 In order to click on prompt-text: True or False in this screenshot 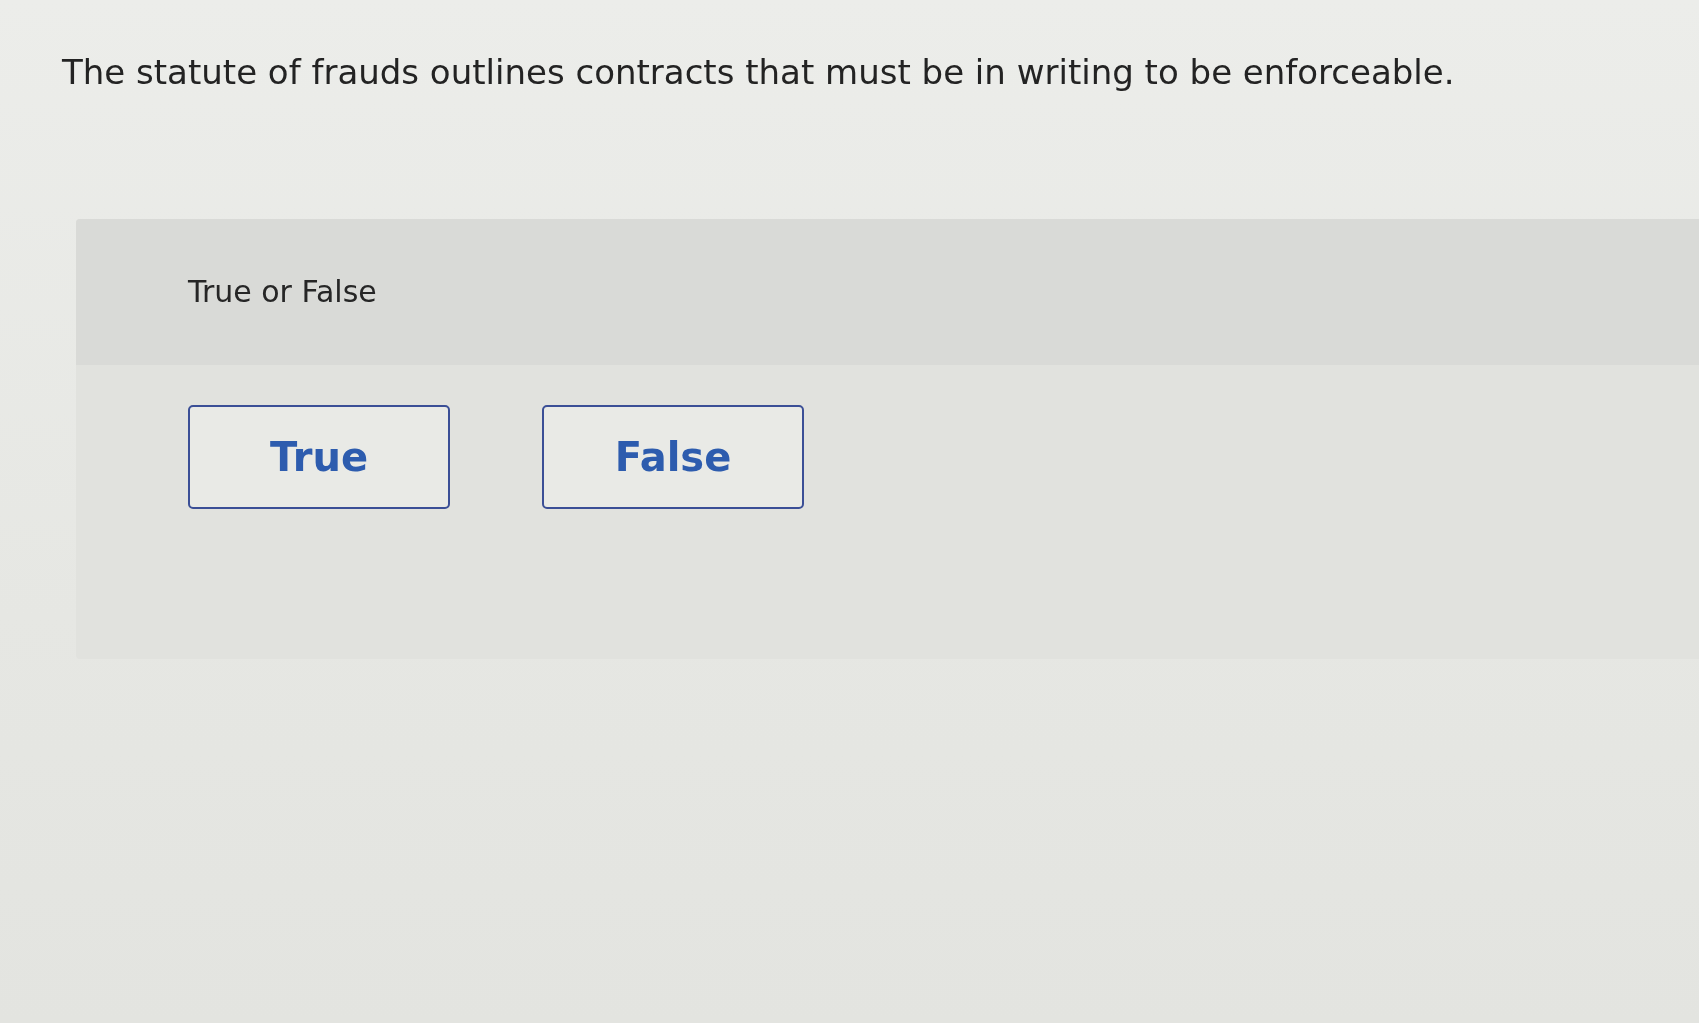, I will do `click(282, 292)`.